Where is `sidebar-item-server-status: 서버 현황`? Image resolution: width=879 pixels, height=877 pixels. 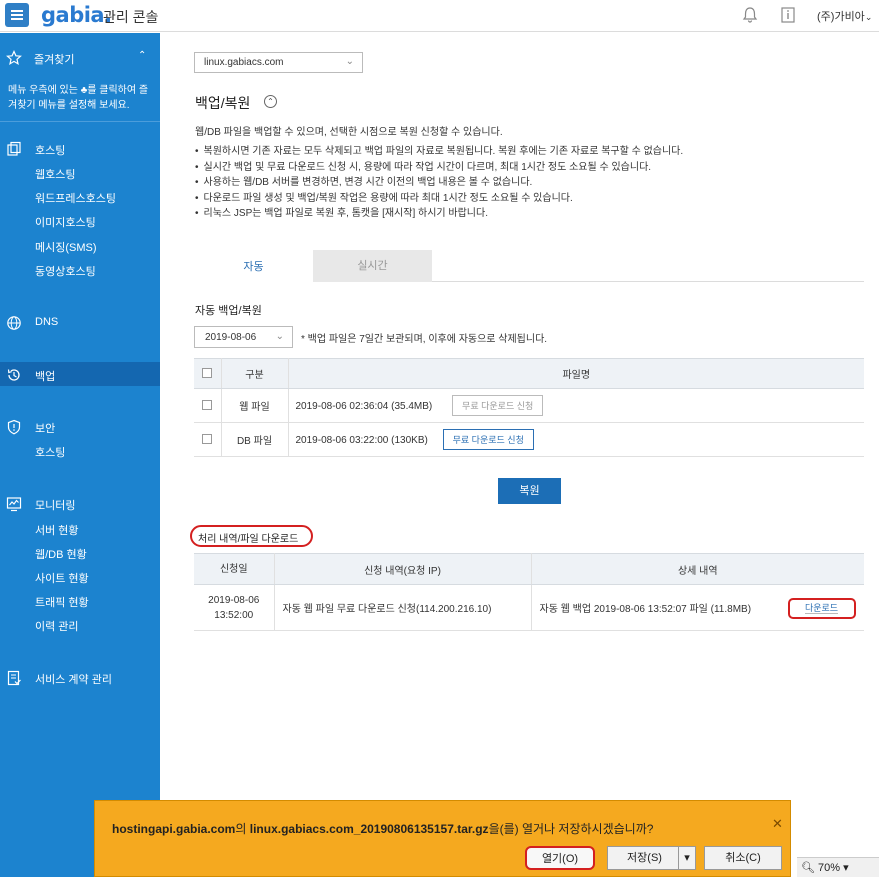
sidebar-item-server-status: 서버 현황 is located at coordinates (57, 530).